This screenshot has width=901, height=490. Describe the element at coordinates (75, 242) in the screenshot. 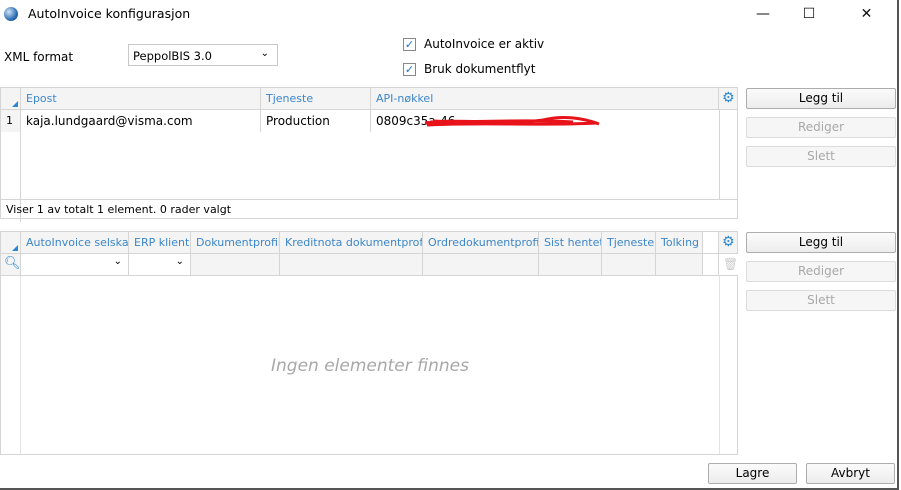

I see `column-header-selskap: AutoInvoice selskap` at that location.